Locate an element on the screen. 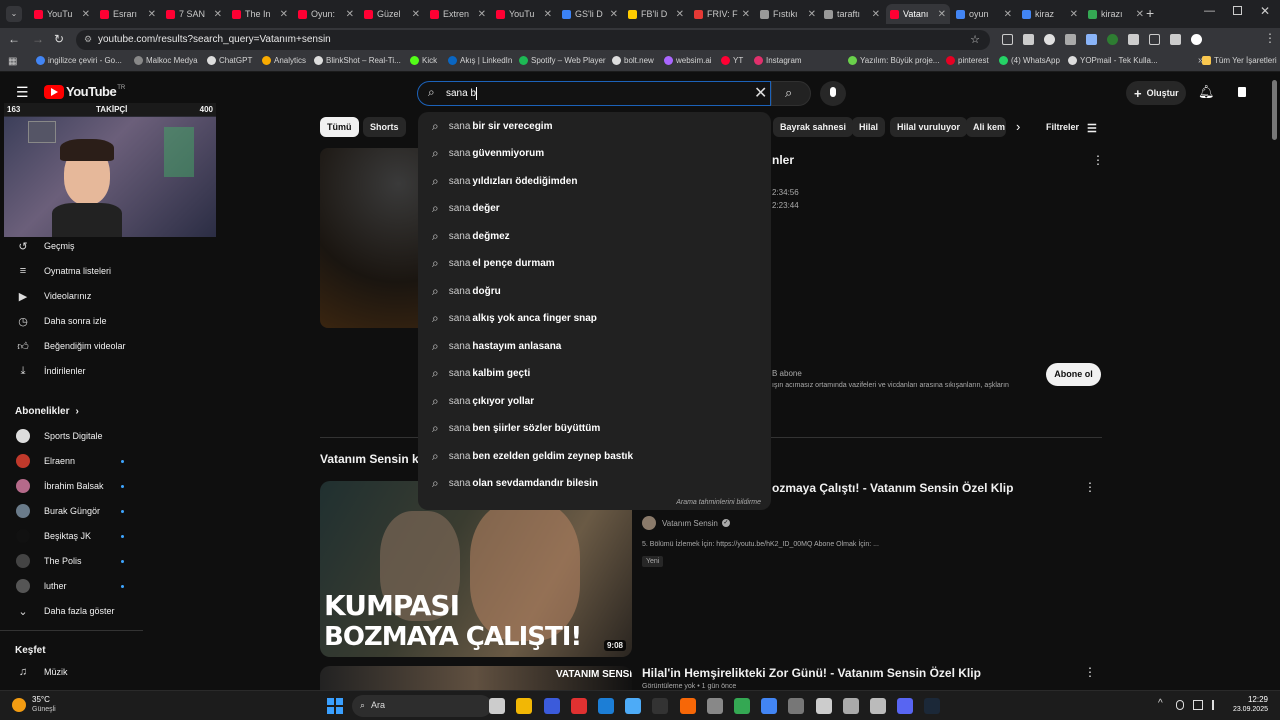 The image size is (1280, 720). start-button is located at coordinates (335, 706).